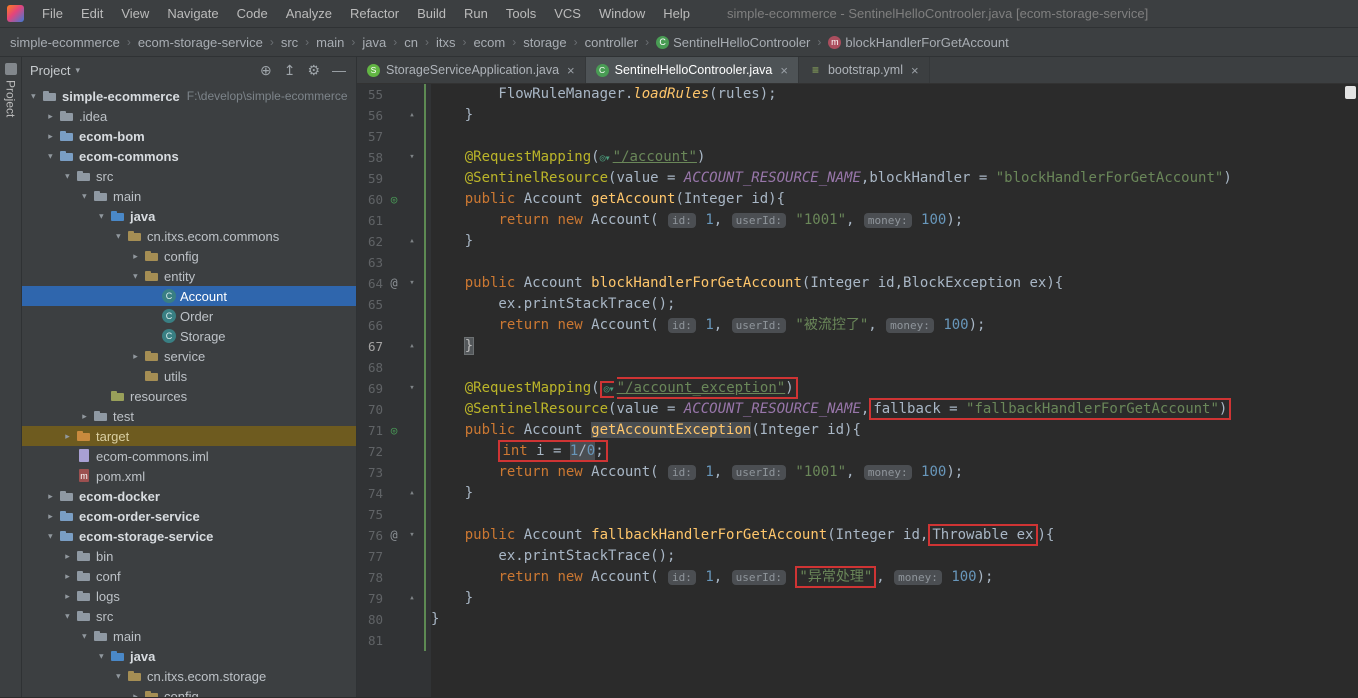 This screenshot has height=698, width=1358. Describe the element at coordinates (411, 42) in the screenshot. I see `breadcrumb-item-cn: cn` at that location.